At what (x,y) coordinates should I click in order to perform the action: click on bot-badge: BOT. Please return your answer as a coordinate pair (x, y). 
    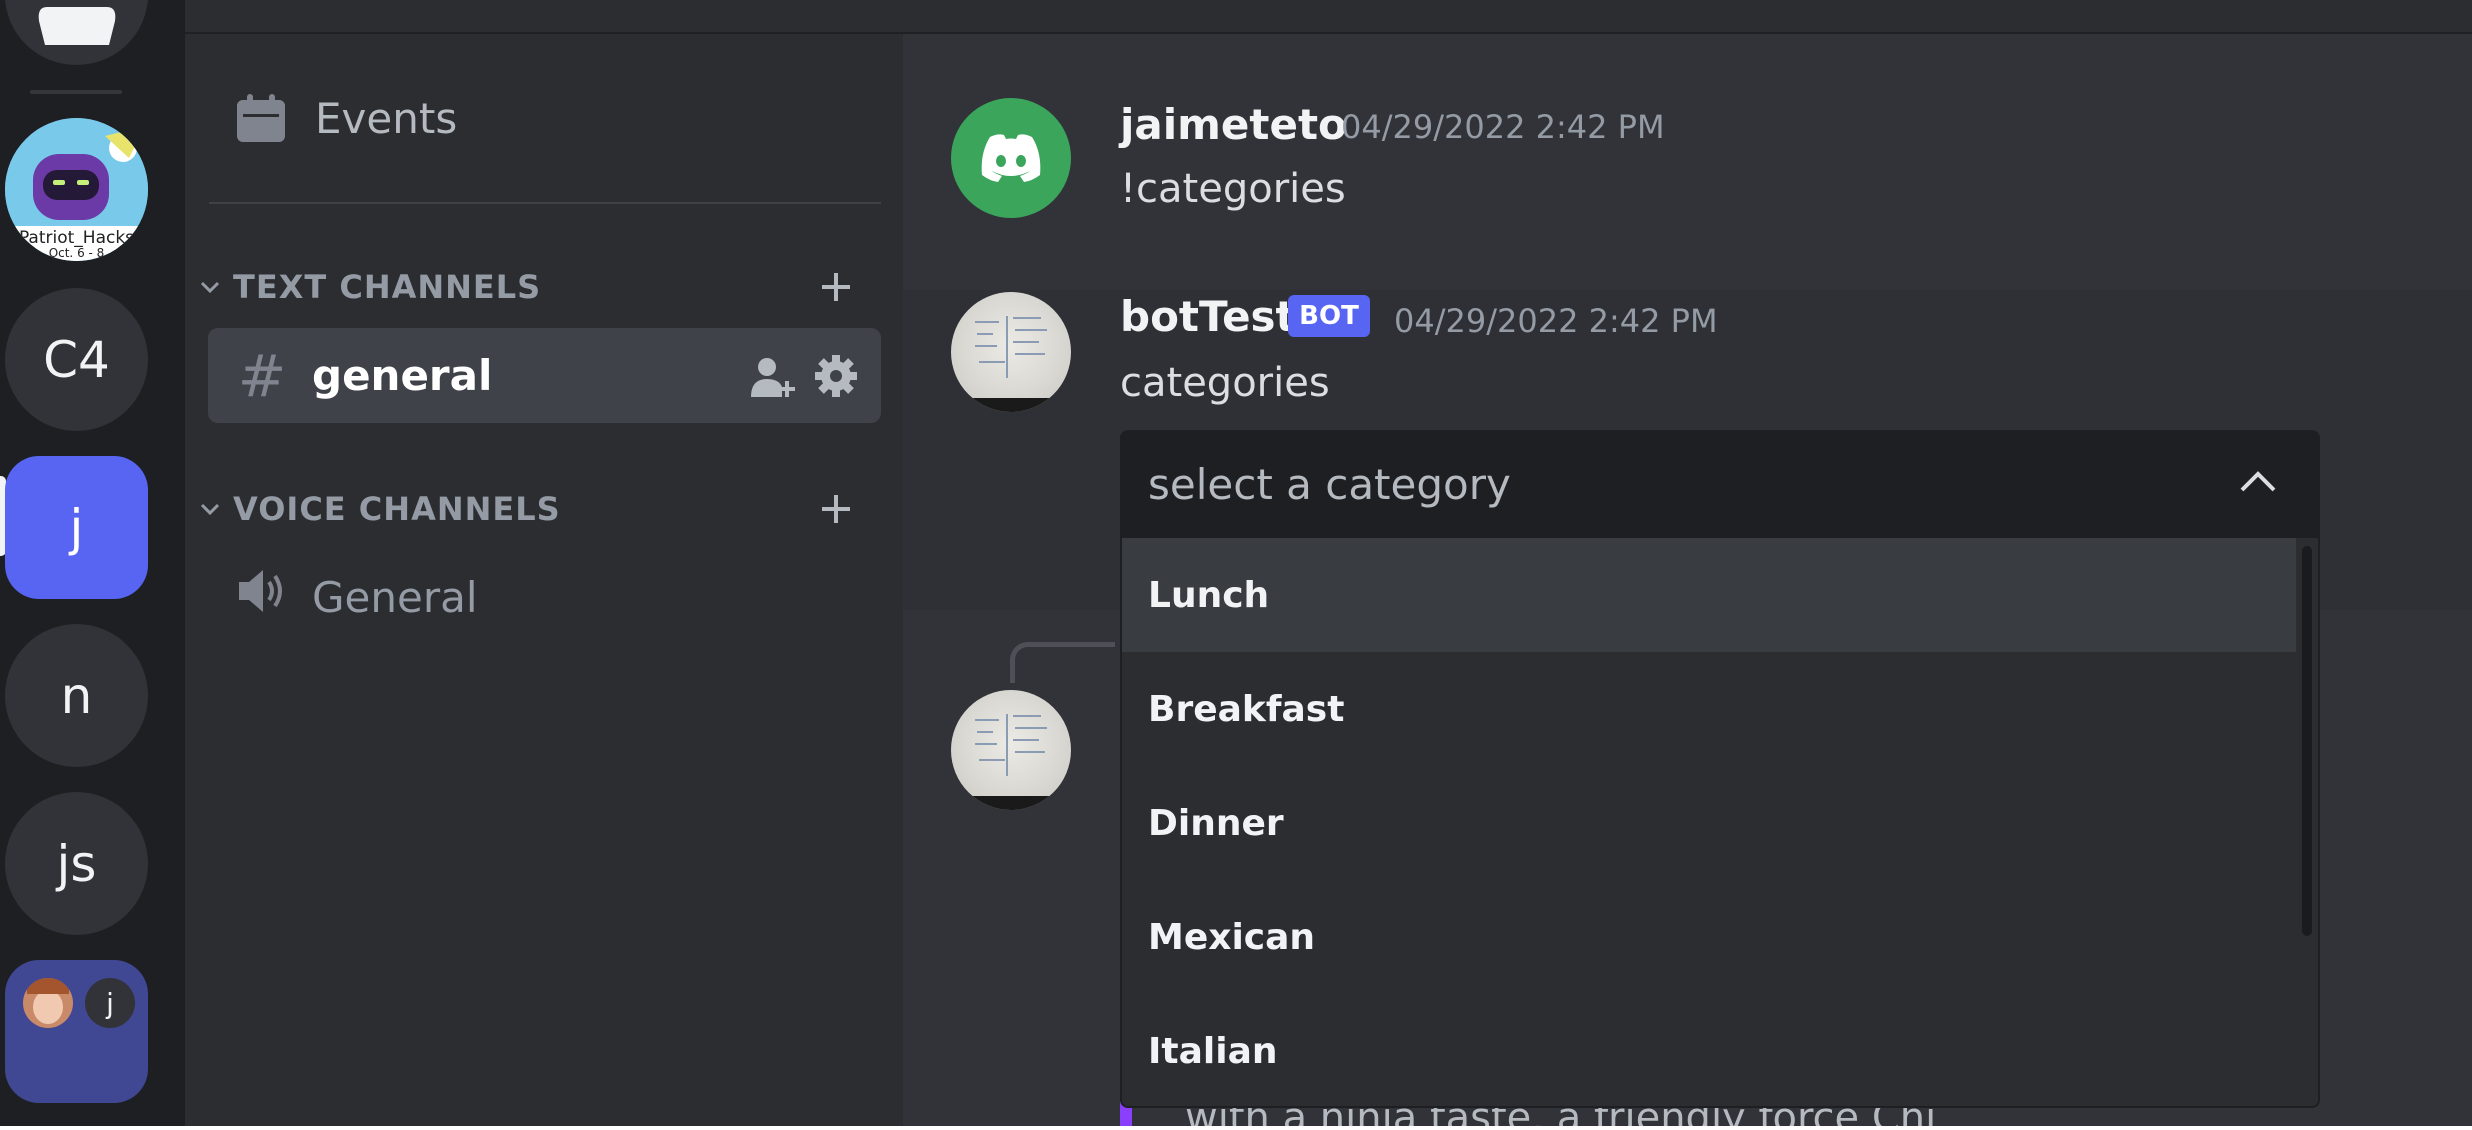
    Looking at the image, I should click on (1329, 316).